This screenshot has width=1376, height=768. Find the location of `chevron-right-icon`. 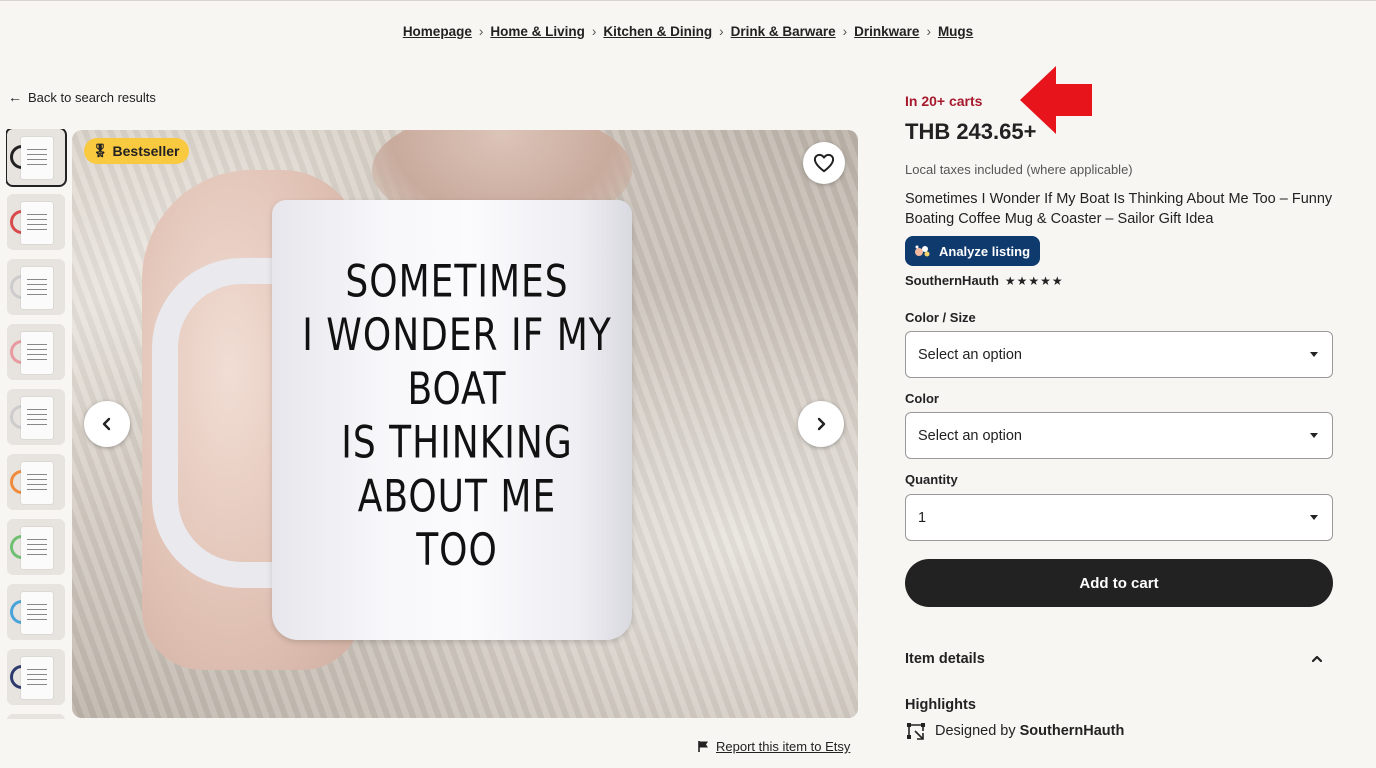

chevron-right-icon is located at coordinates (821, 424).